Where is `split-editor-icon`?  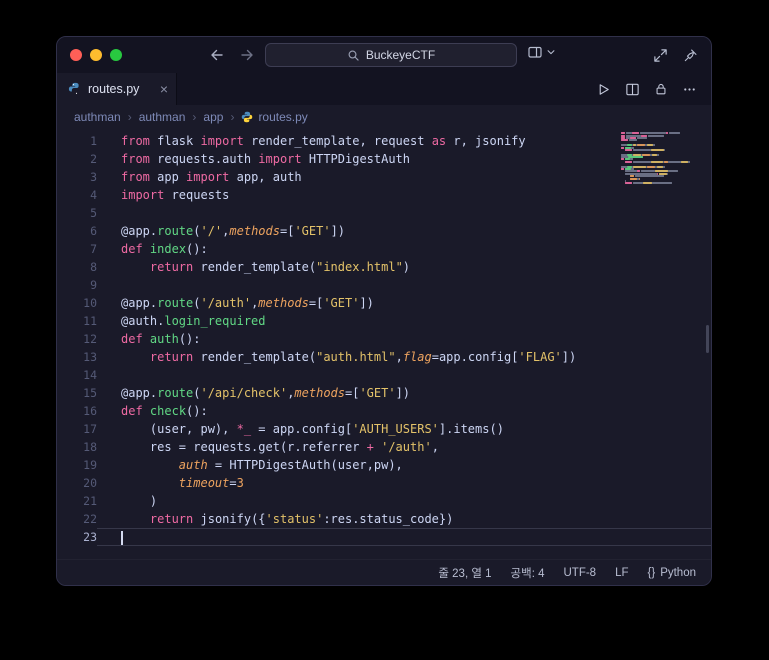
split-editor-icon is located at coordinates (632, 89).